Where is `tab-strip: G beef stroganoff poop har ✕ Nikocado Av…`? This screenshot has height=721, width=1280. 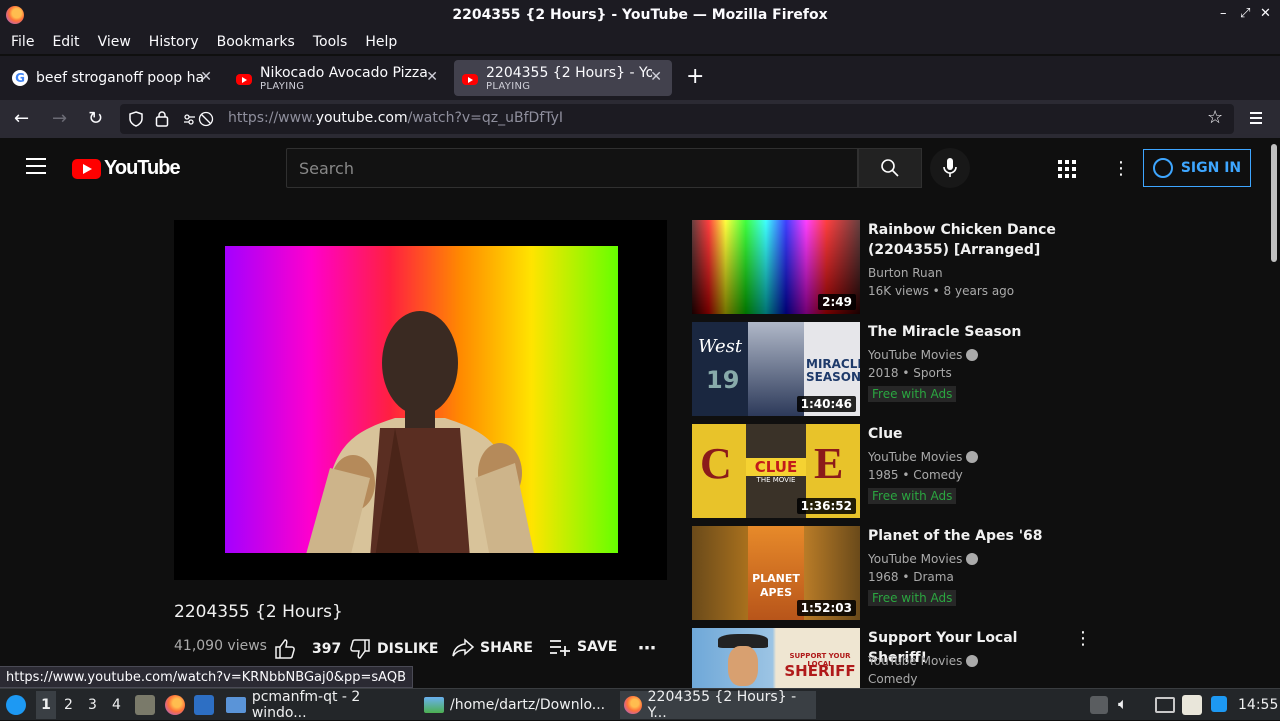 tab-strip: G beef stroganoff poop har ✕ Nikocado Av… is located at coordinates (640, 78).